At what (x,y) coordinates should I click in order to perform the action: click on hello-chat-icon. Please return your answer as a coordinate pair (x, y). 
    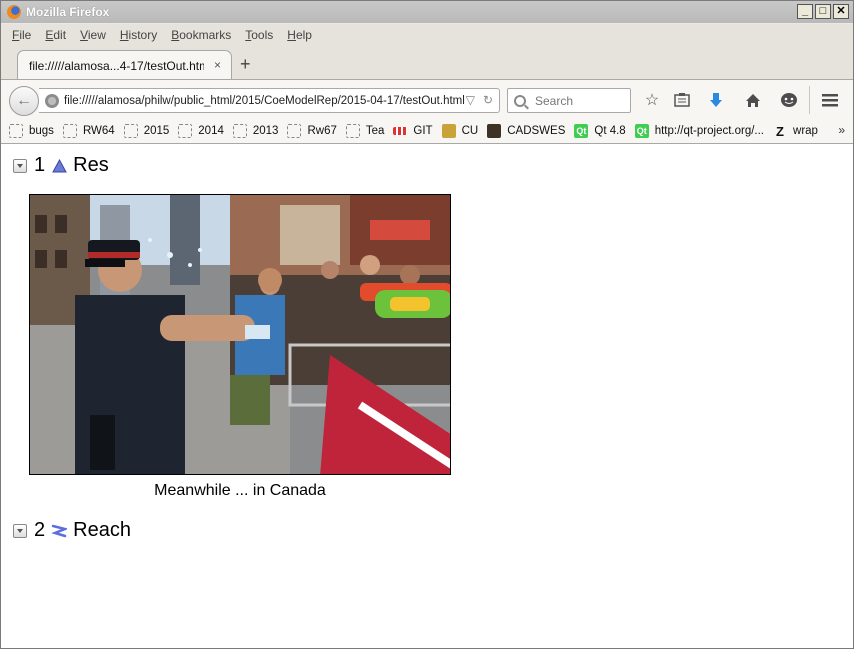
    Looking at the image, I should click on (789, 100).